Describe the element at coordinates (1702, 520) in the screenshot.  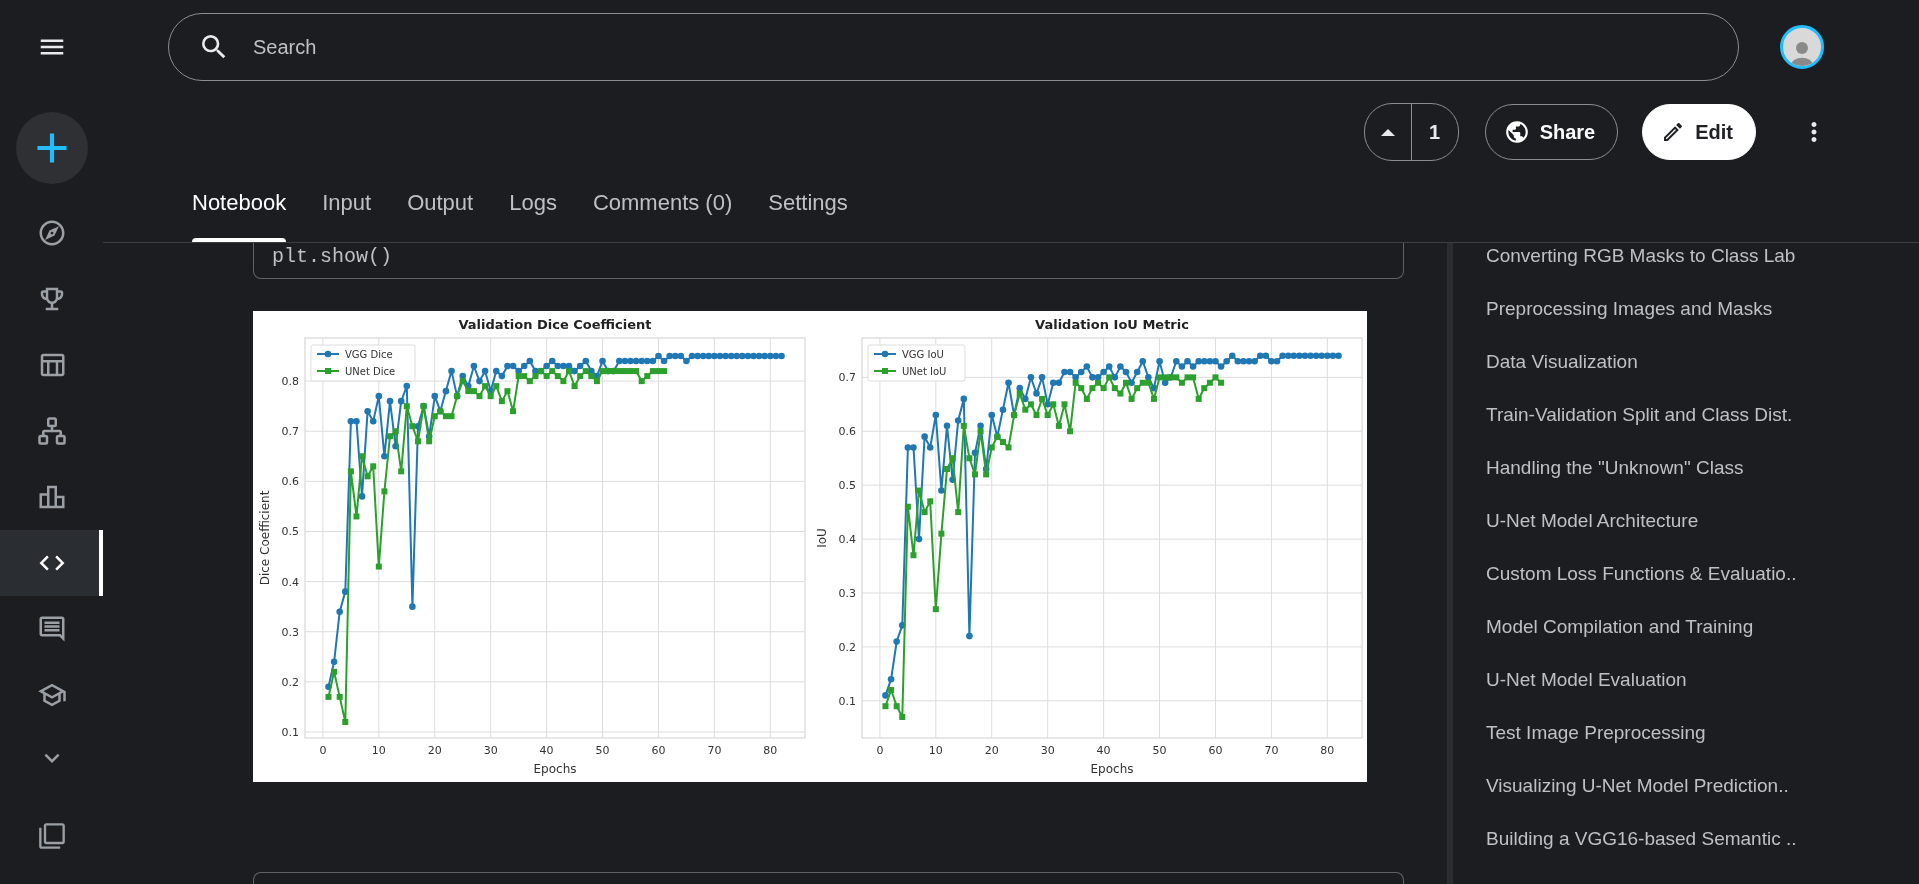
I see `toc-link: U-Net Model Architecture` at that location.